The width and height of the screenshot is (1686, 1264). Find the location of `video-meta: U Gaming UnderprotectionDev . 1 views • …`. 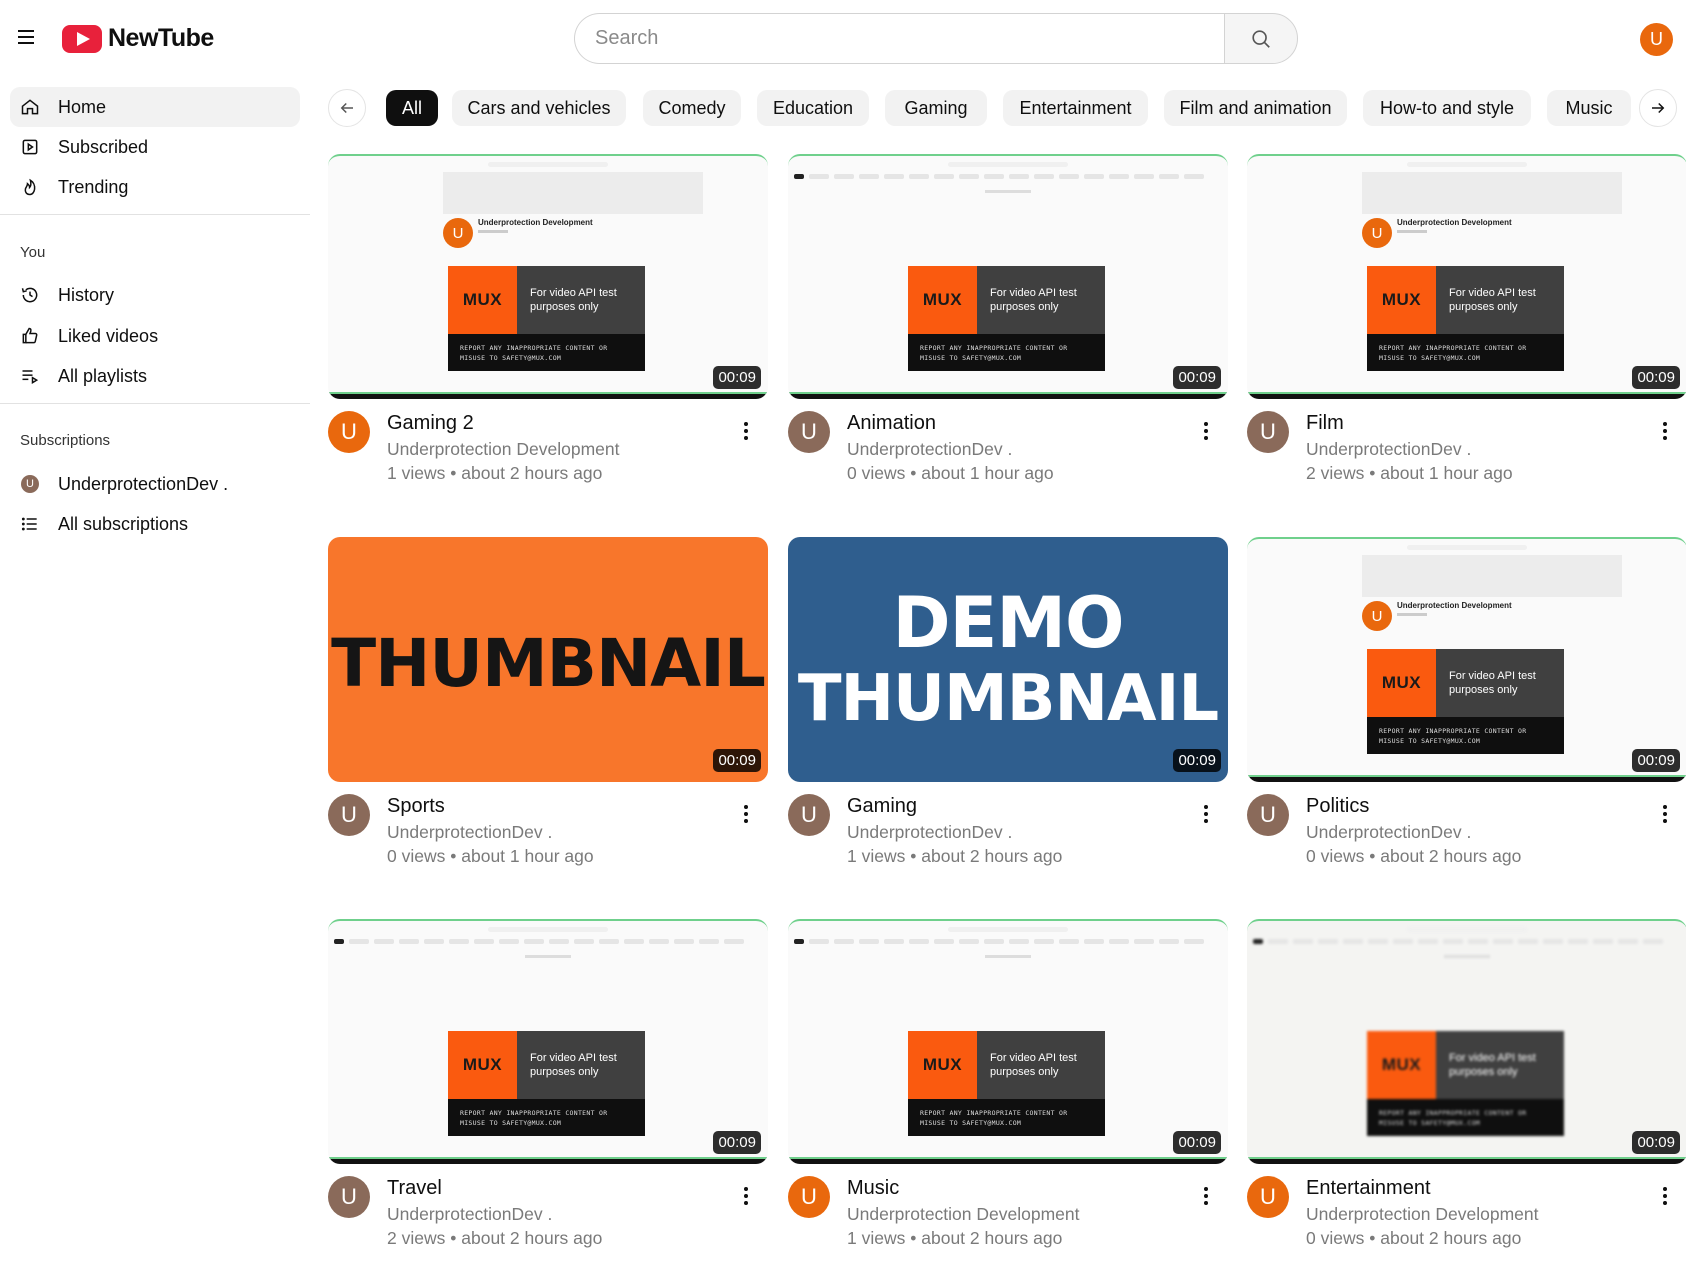

video-meta: U Gaming UnderprotectionDev . 1 views • … is located at coordinates (1008, 827).